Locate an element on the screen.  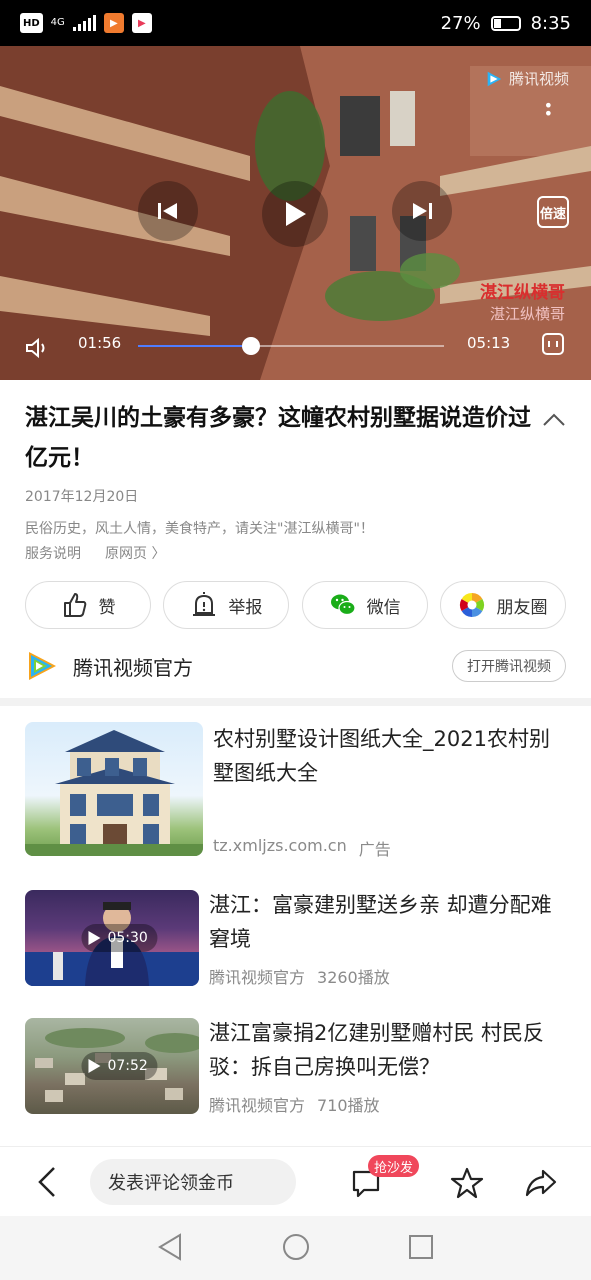
rec-title: 湛江富豪捐2亿建别墅赠村民 村民反驳：拆自己房换叫无偿？ is located at coordinates (387, 1050).